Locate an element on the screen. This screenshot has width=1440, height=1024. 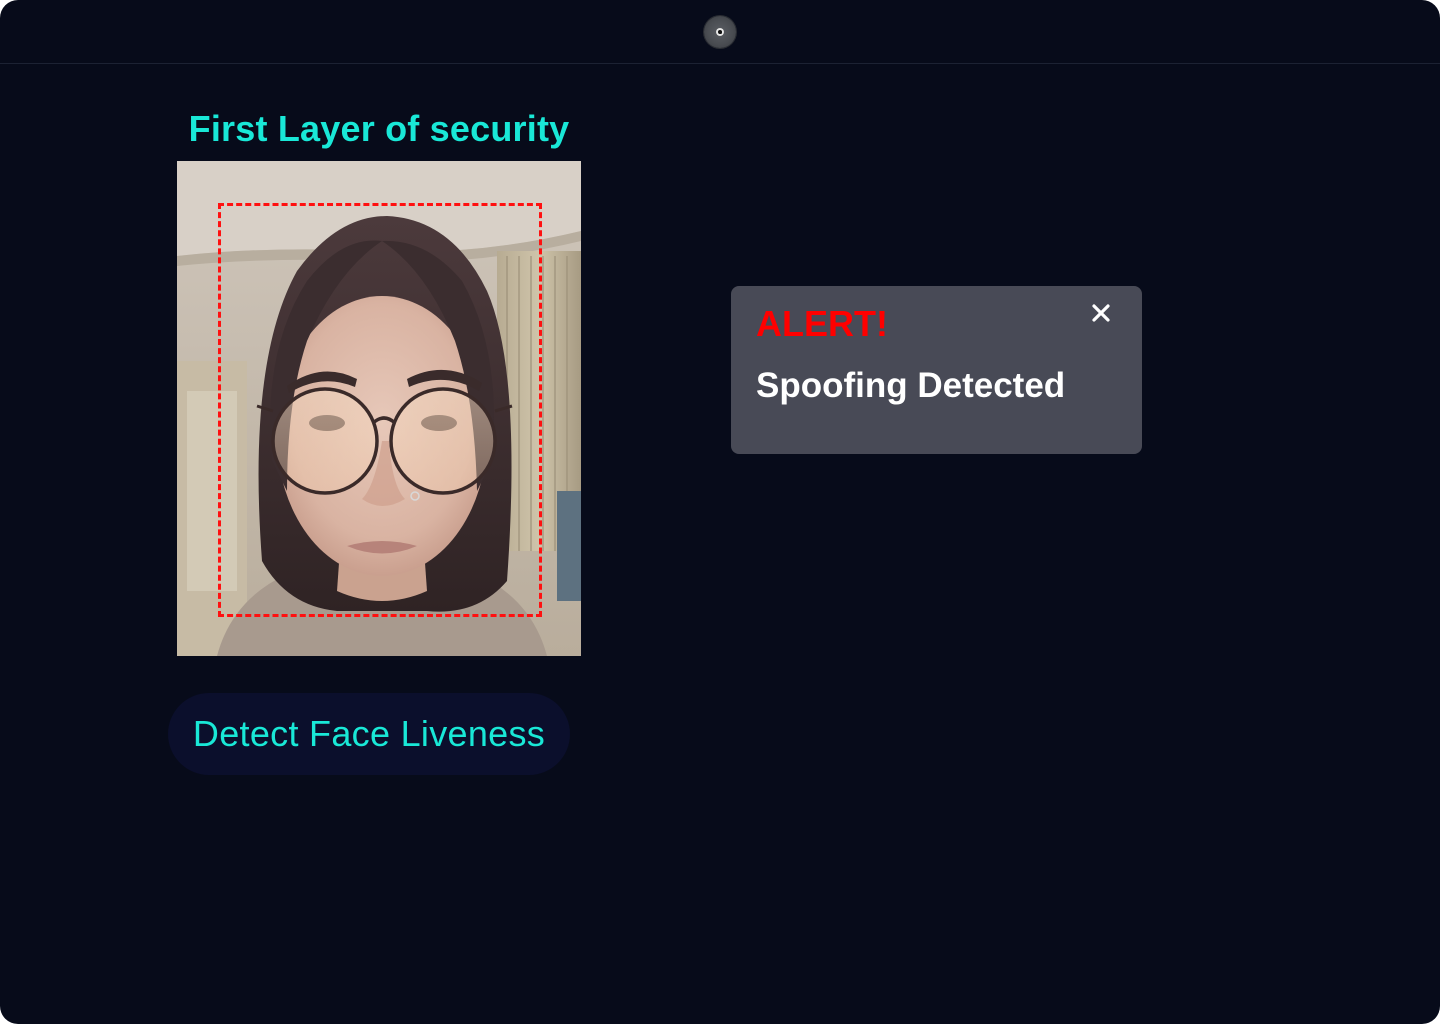
close-icon is located at coordinates (1101, 313).